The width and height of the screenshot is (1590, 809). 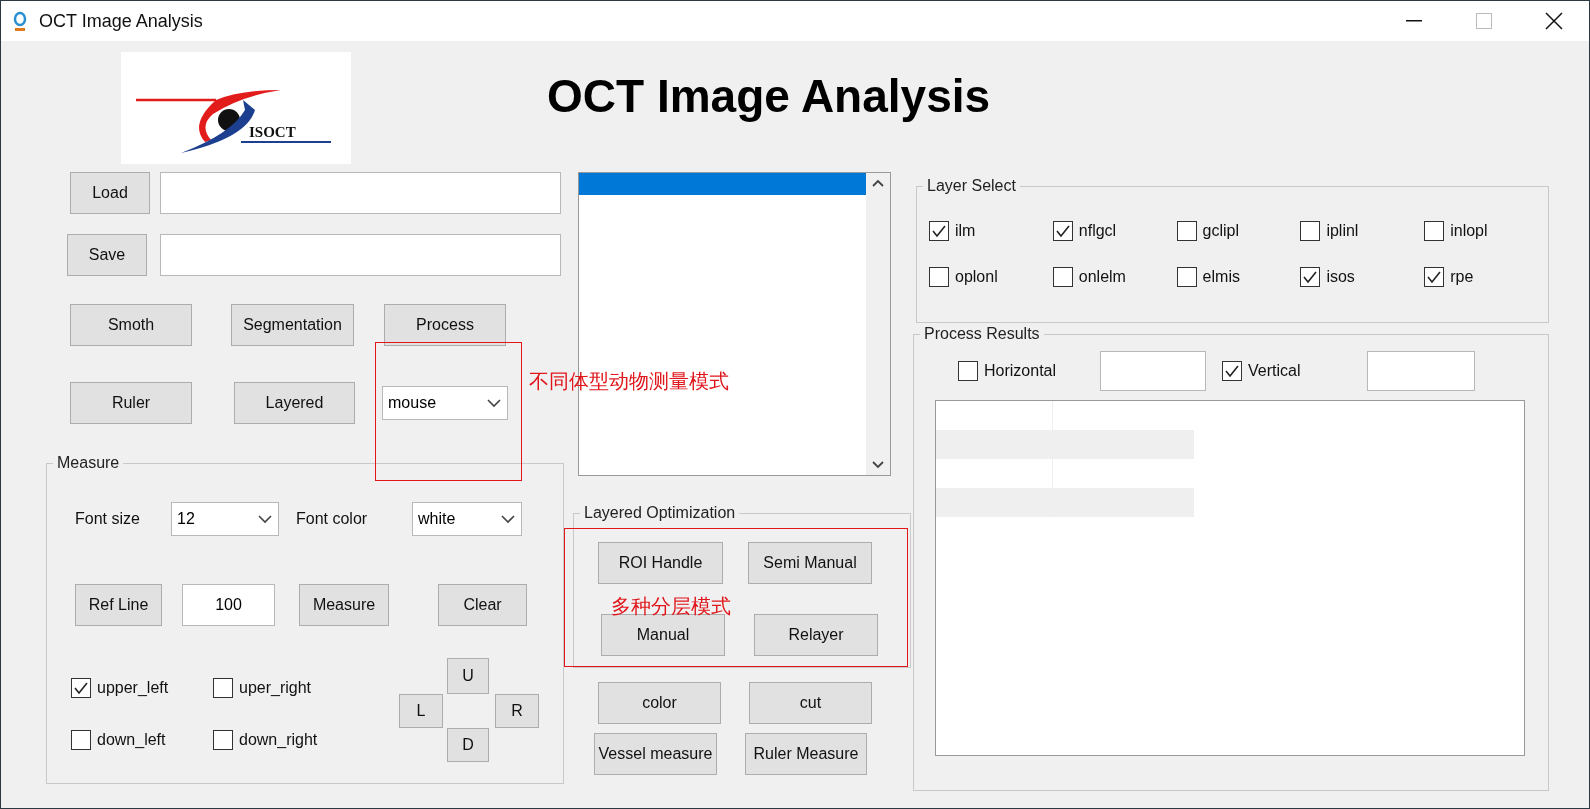 I want to click on app-heading: OCT Image Analysis, so click(x=769, y=96).